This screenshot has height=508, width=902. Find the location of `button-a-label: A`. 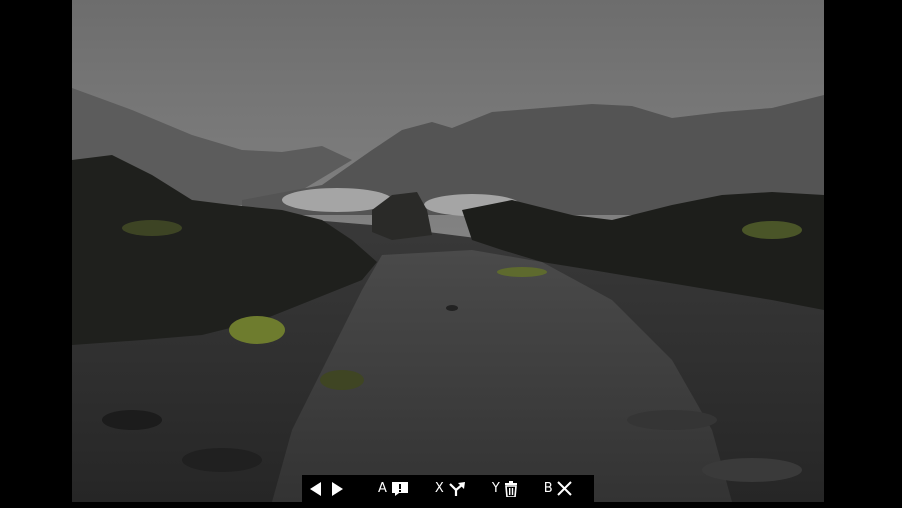

button-a-label: A is located at coordinates (382, 488).